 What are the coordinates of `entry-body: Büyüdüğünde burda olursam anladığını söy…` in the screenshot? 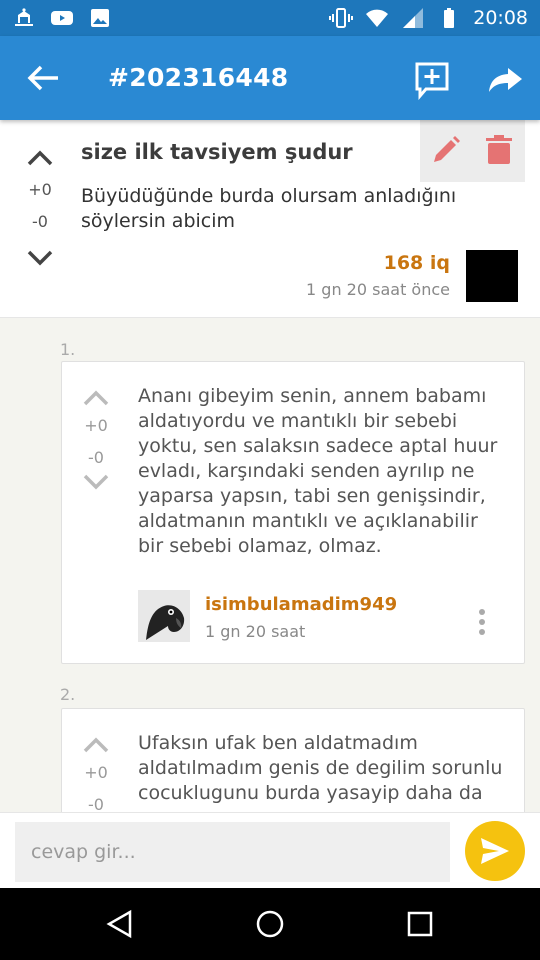 It's located at (269, 208).